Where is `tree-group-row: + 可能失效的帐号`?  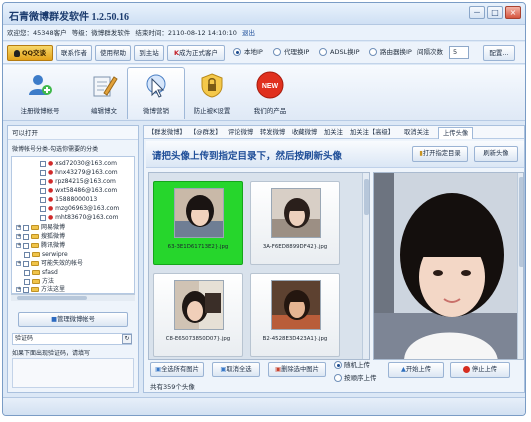
tree-group-row: + 可能失效的帐号 is located at coordinates (49, 263).